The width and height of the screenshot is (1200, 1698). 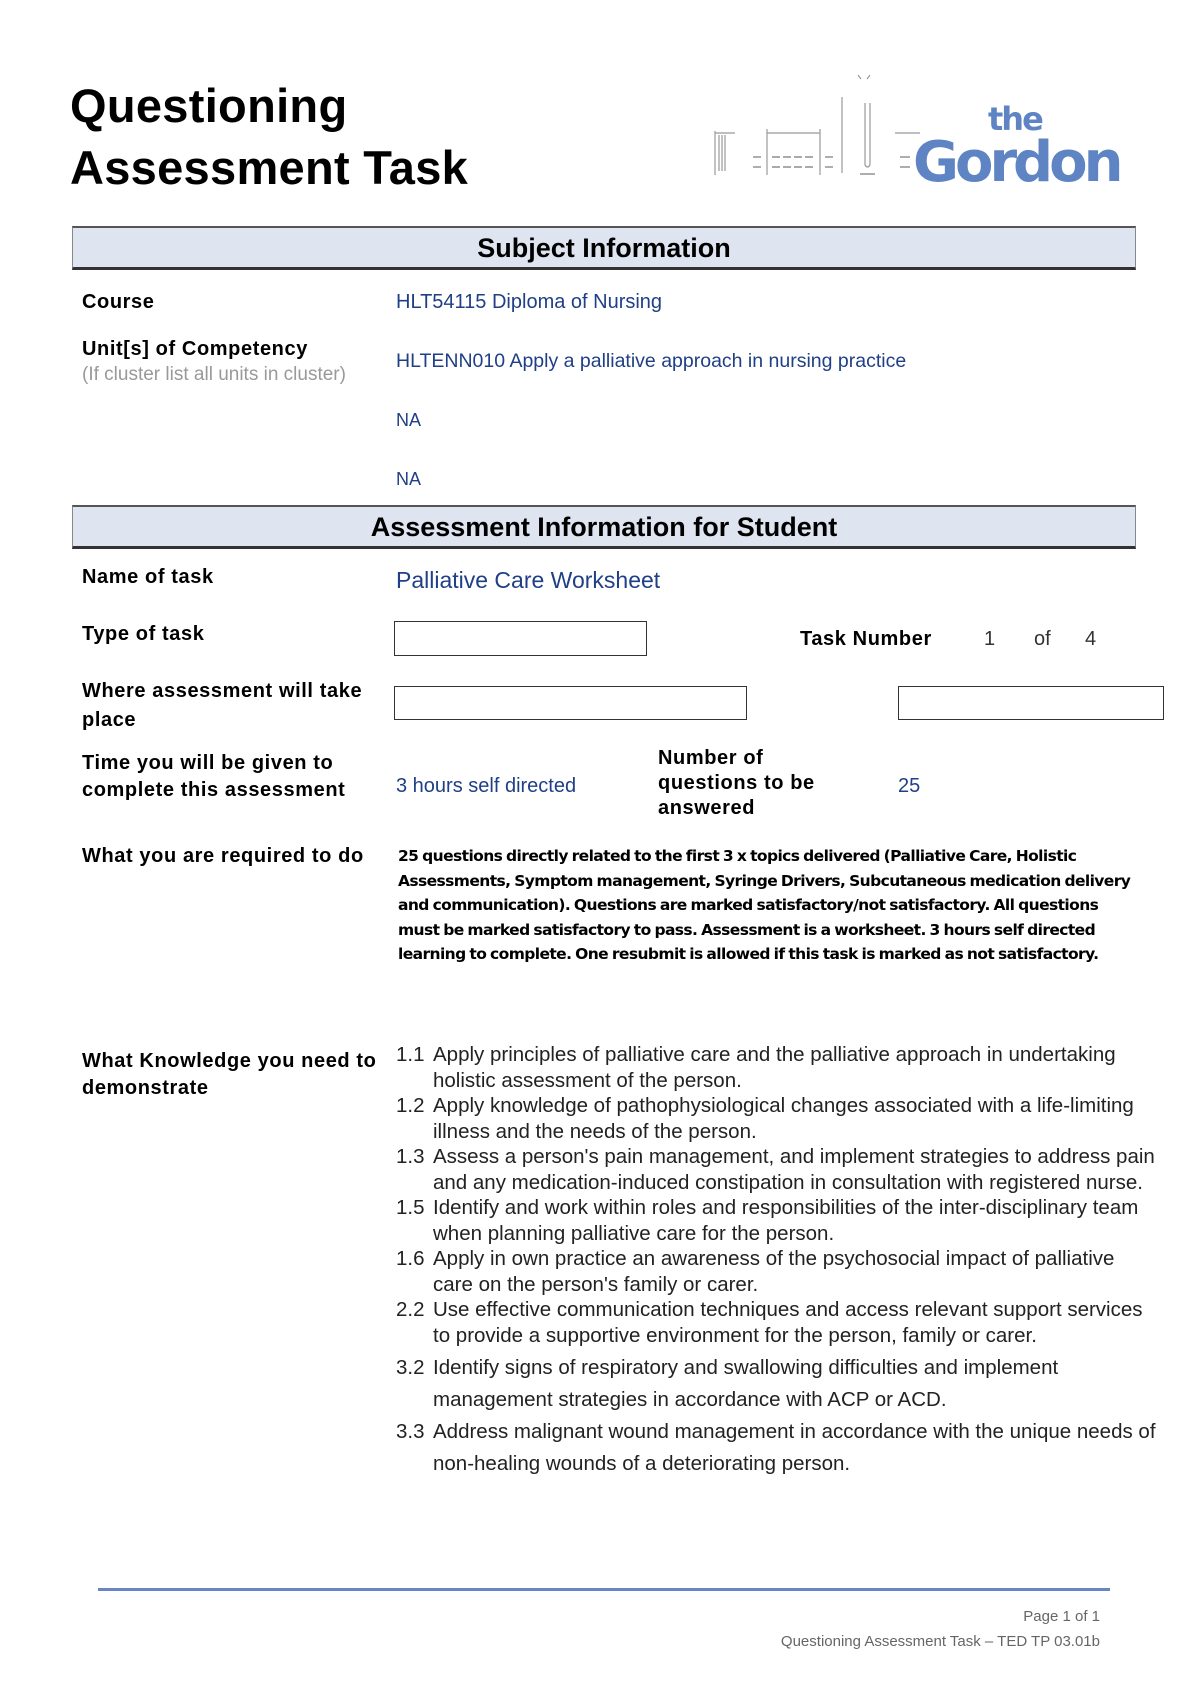 What do you see at coordinates (410, 1156) in the screenshot?
I see `knowledge-item-number: 1.3` at bounding box center [410, 1156].